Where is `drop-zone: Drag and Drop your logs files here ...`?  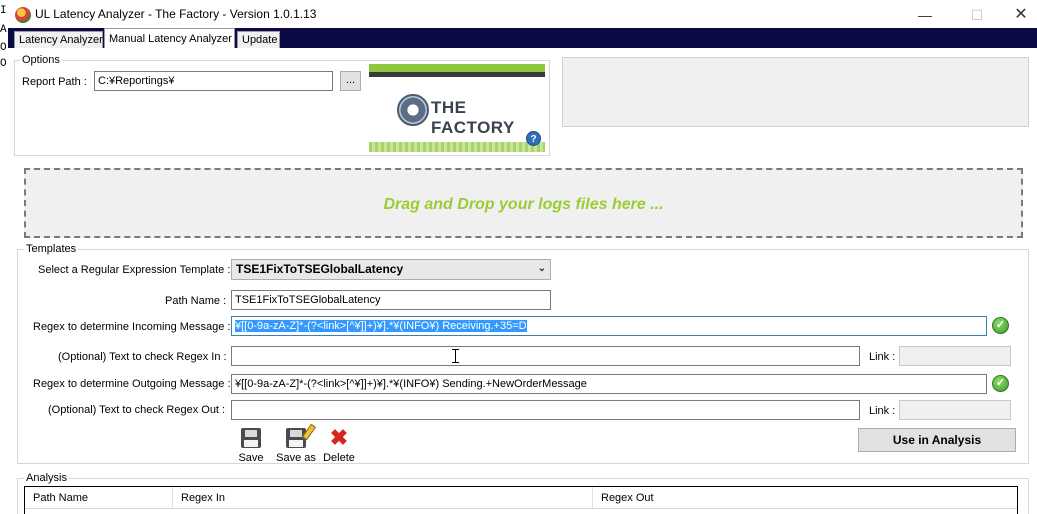 drop-zone: Drag and Drop your logs files here ... is located at coordinates (523, 203).